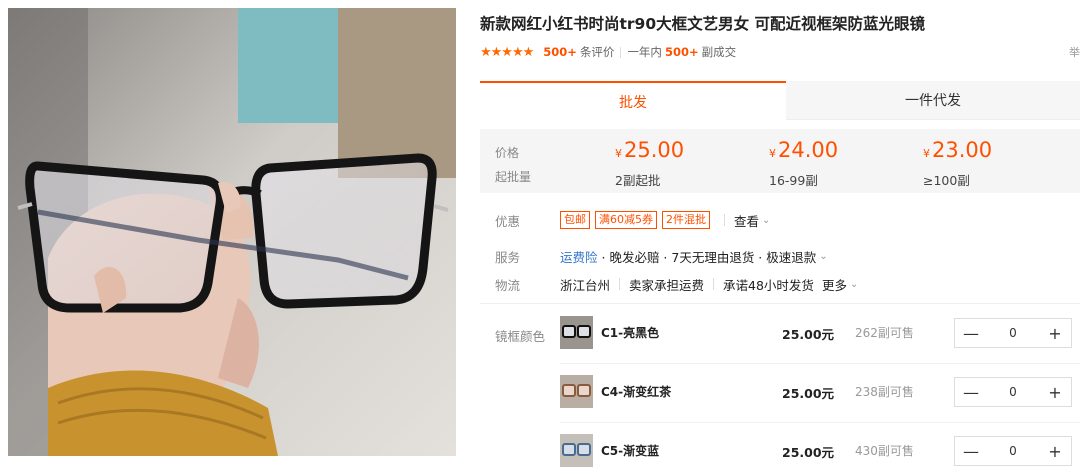 The width and height of the screenshot is (1080, 470). I want to click on service-row: 服务 运费险 · 晚发必赔 · 7天无理由退货 · 极速退款 ⌄, so click(654, 256).